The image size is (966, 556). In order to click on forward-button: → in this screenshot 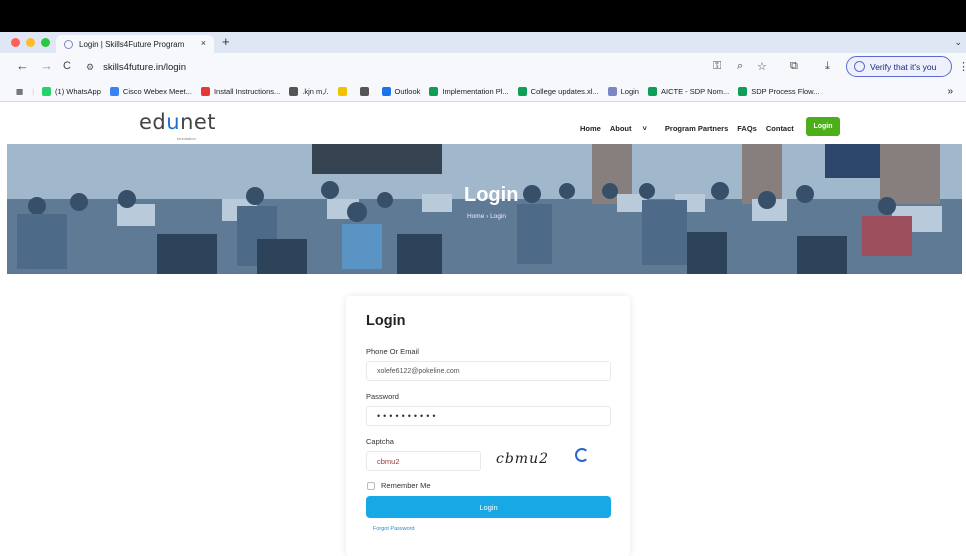, I will do `click(46, 65)`.